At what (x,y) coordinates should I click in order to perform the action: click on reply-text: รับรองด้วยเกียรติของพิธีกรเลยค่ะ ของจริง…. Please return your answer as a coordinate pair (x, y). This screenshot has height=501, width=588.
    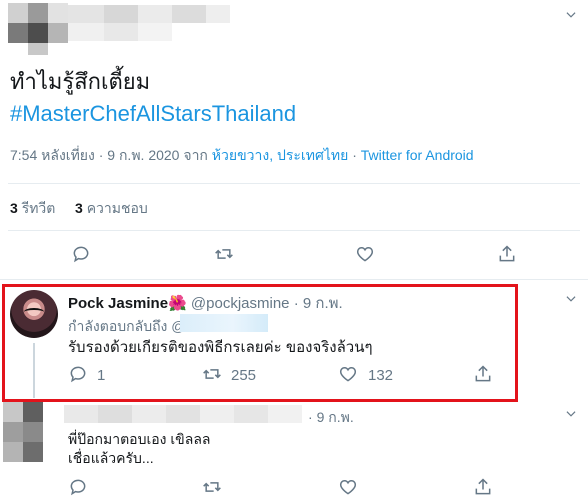
    Looking at the image, I should click on (220, 347).